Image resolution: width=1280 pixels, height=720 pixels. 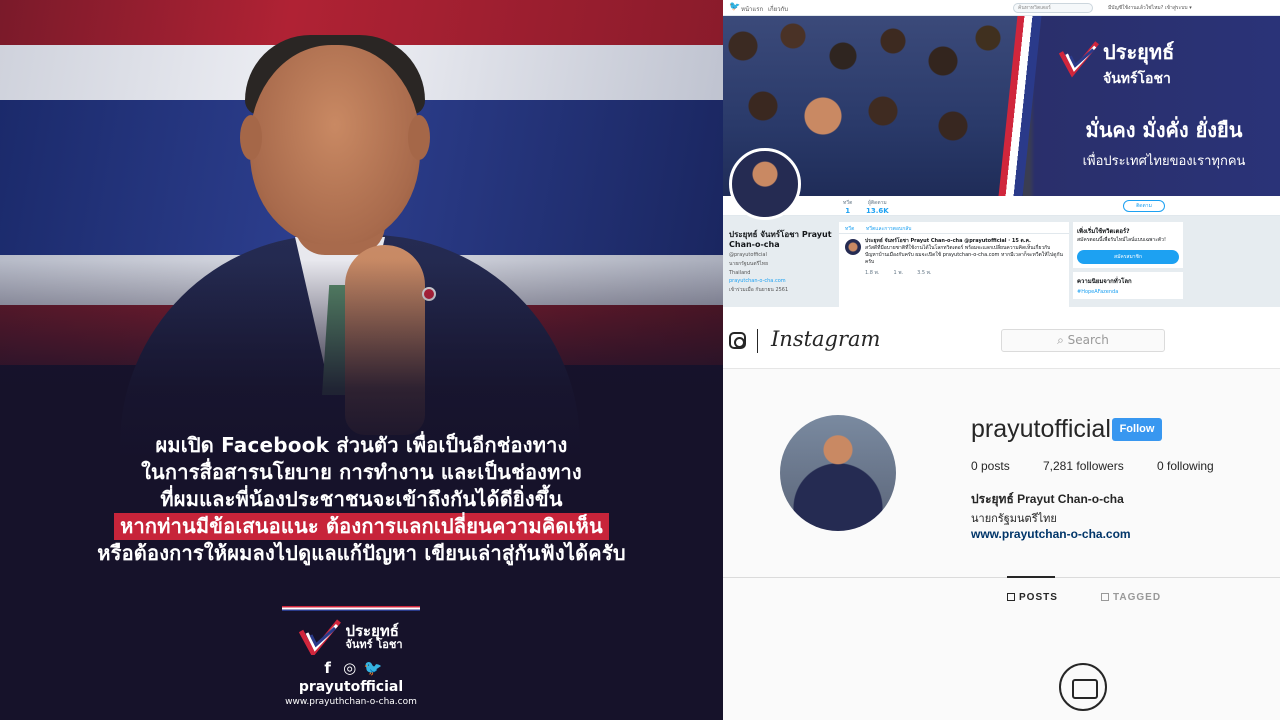 I want to click on reply-count: 1.8 พ., so click(x=872, y=273).